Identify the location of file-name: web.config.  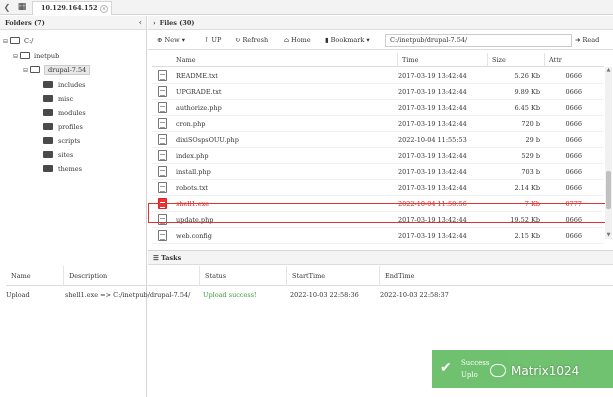
(194, 236).